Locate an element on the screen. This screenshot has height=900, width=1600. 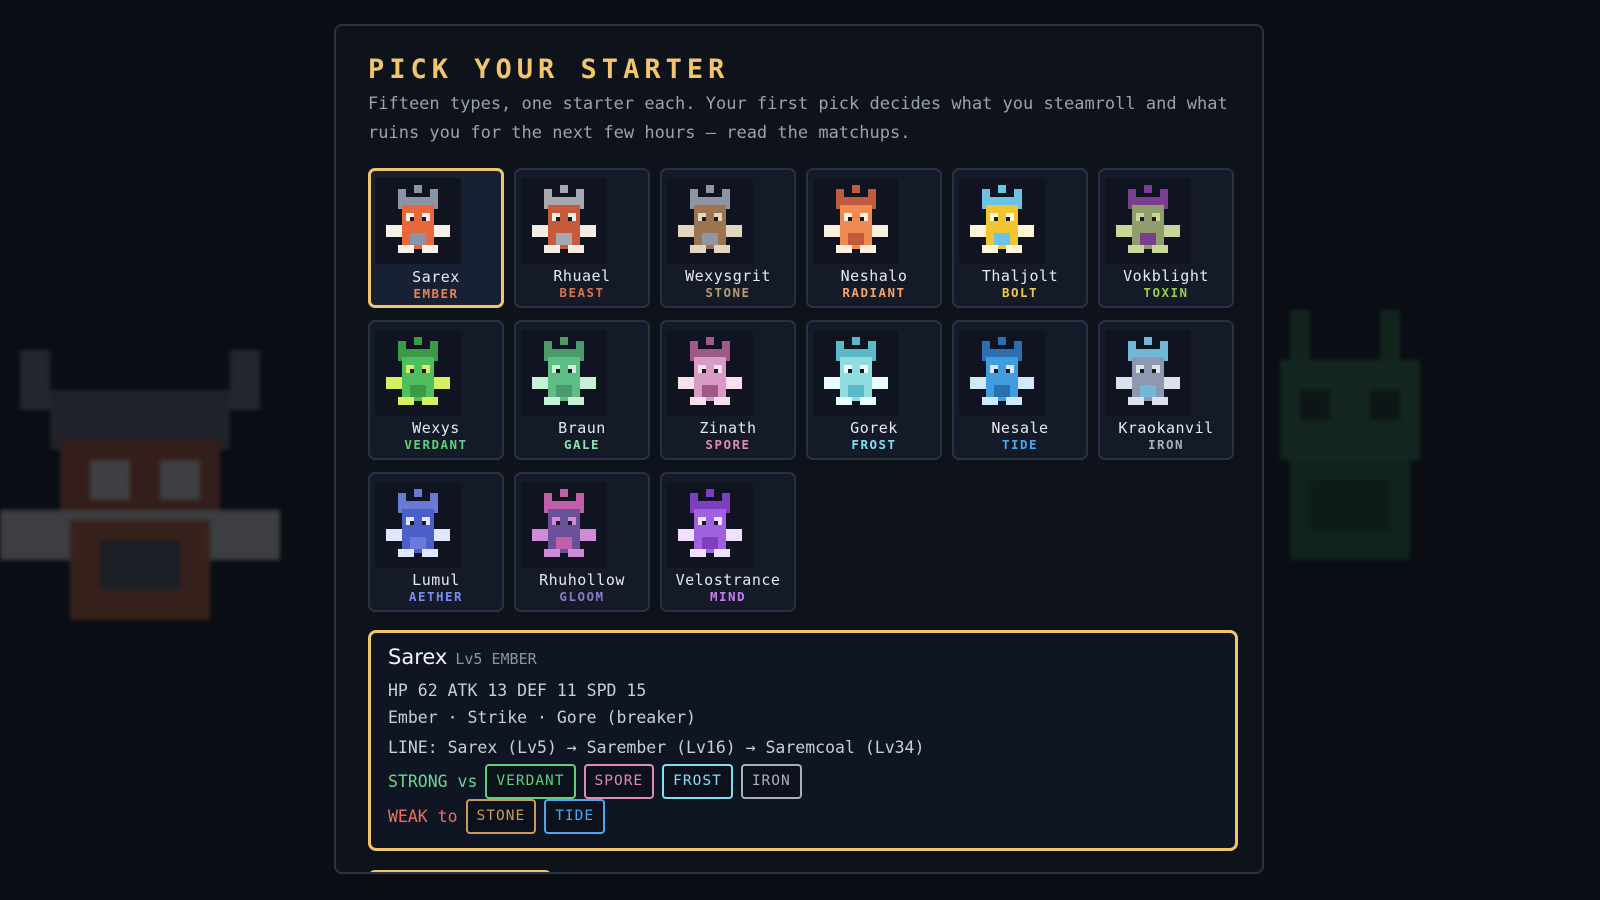
starter-type: AETHER is located at coordinates (436, 596).